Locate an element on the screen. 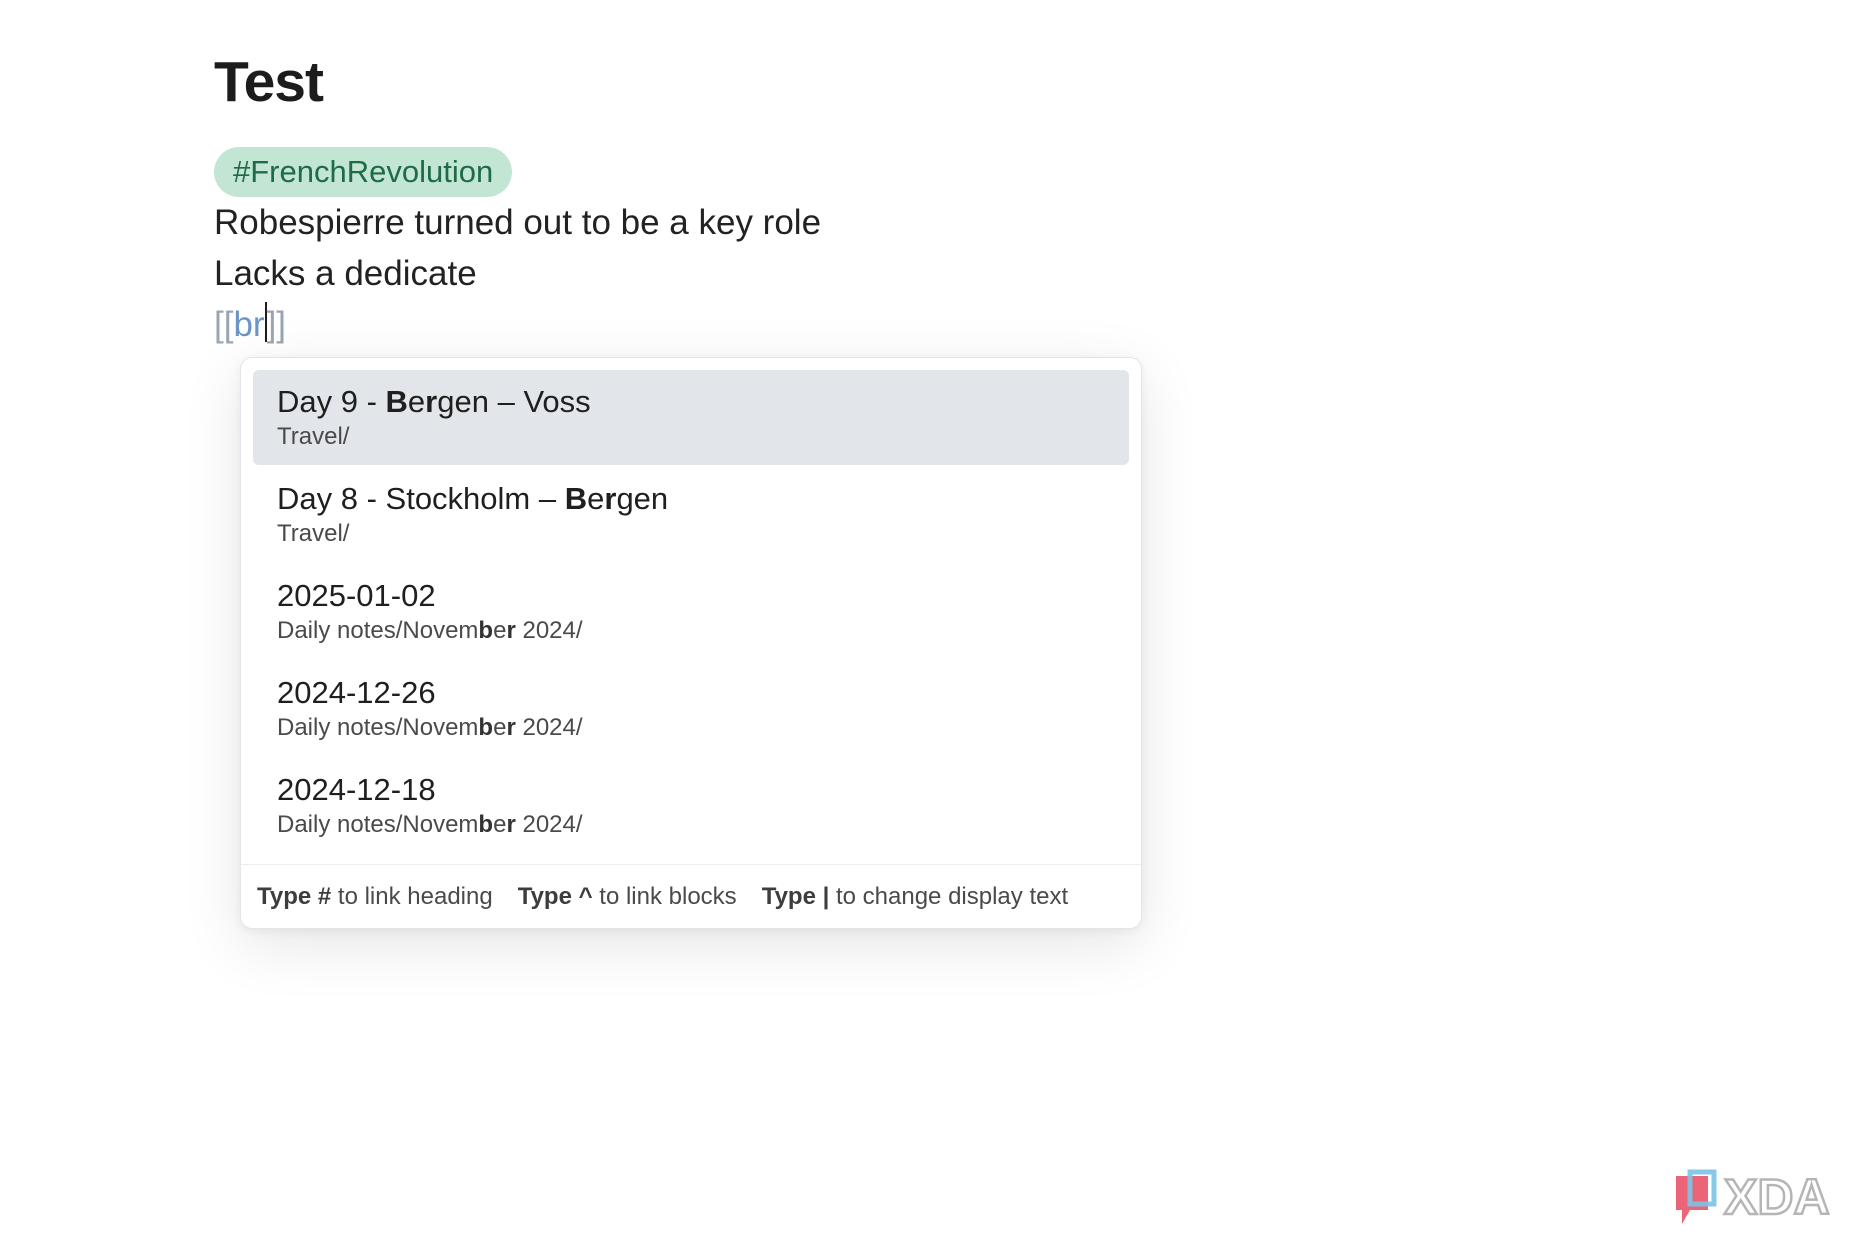  suggestion-title: 2024-12-26 is located at coordinates (691, 693).